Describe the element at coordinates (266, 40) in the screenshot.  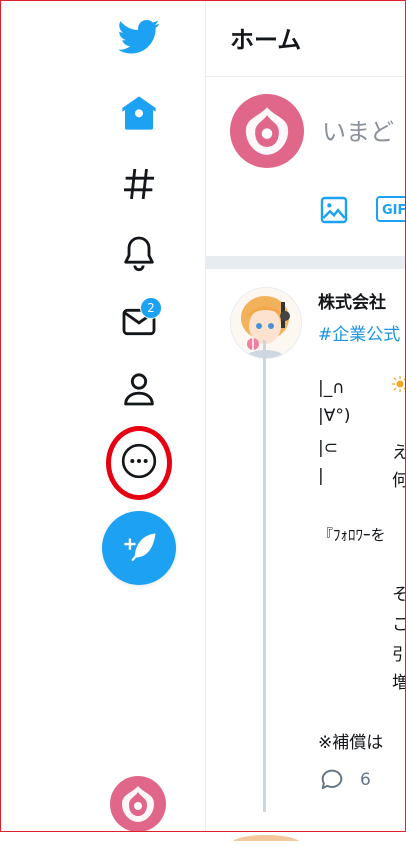
I see `page-title: ホーム` at that location.